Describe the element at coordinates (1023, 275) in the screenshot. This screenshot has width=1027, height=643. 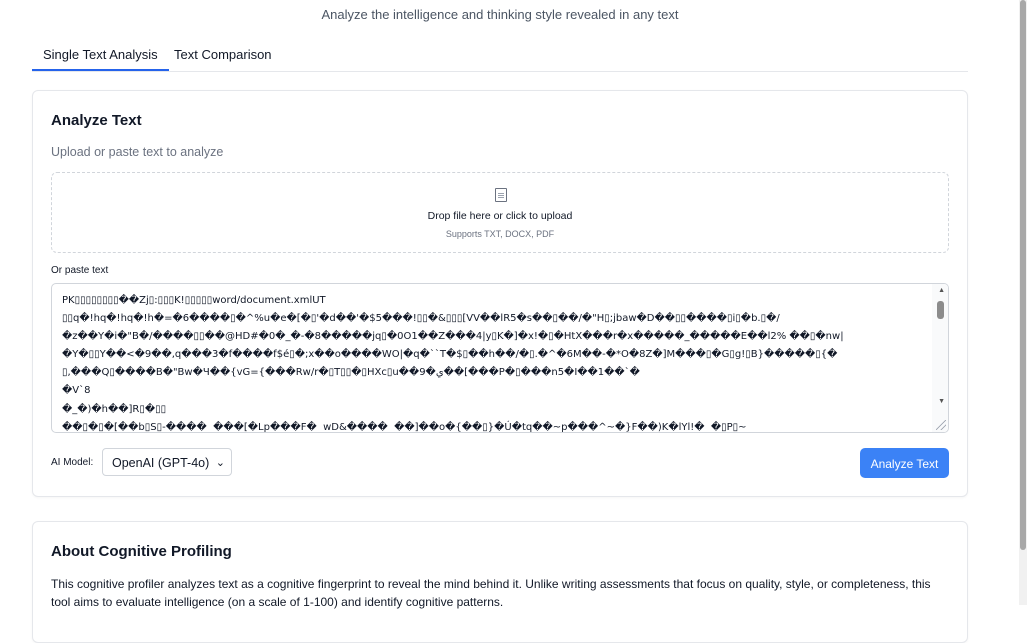
I see `page-scroll-thumb` at that location.